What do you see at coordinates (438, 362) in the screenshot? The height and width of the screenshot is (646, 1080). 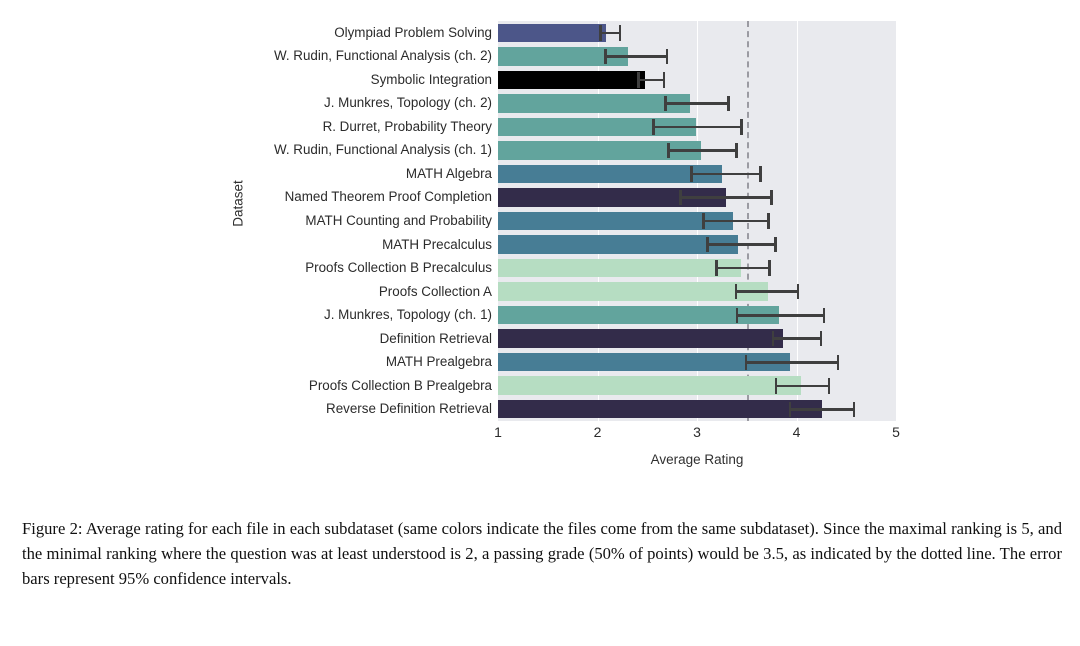 I see `y-tick-label: MATH Prealgebra` at bounding box center [438, 362].